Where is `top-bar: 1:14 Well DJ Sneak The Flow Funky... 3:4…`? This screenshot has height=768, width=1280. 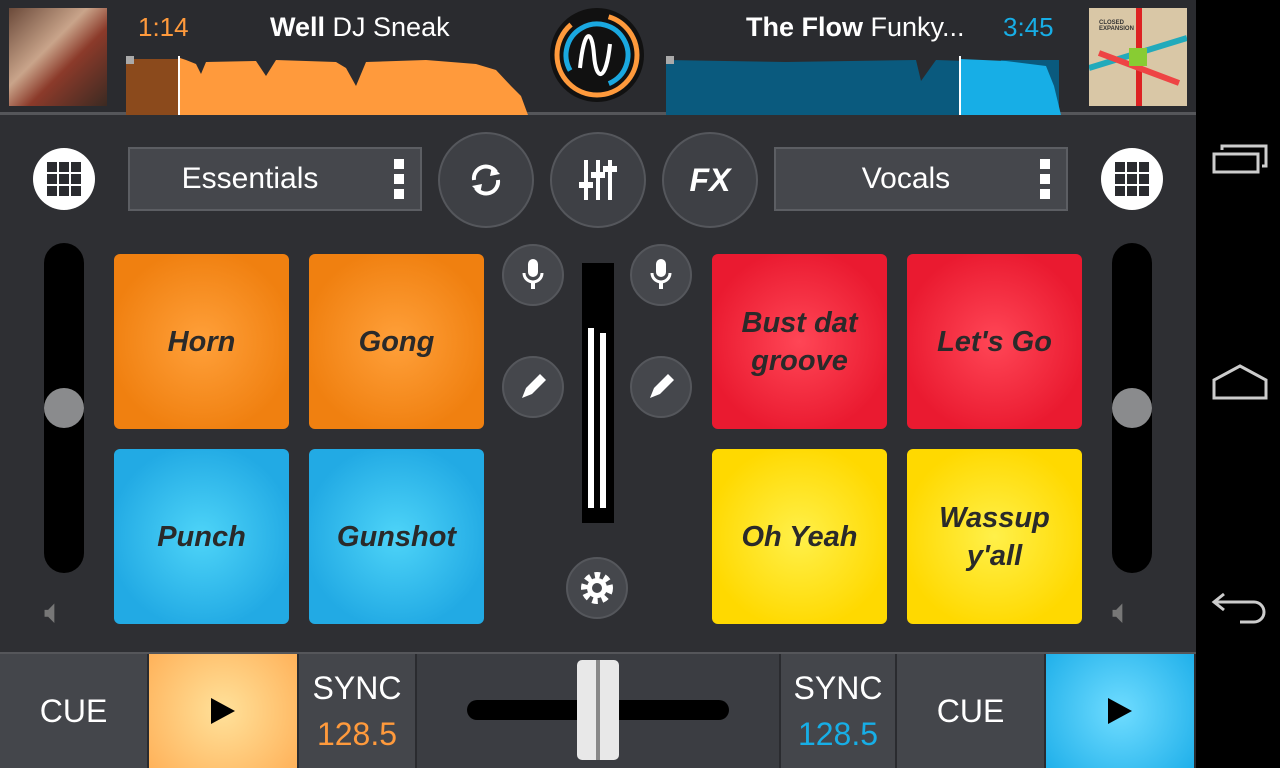
top-bar: 1:14 Well DJ Sneak The Flow Funky... 3:4… is located at coordinates (598, 57).